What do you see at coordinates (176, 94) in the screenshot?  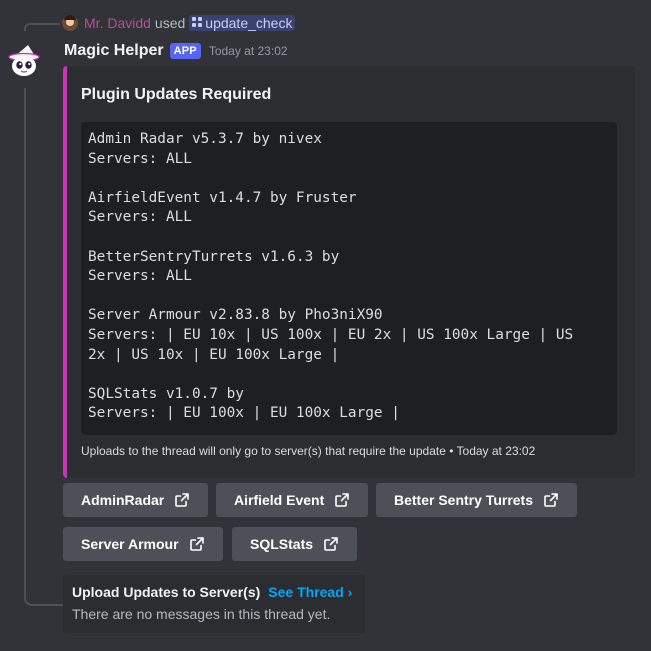 I see `embed-title: Plugin Updates Required` at bounding box center [176, 94].